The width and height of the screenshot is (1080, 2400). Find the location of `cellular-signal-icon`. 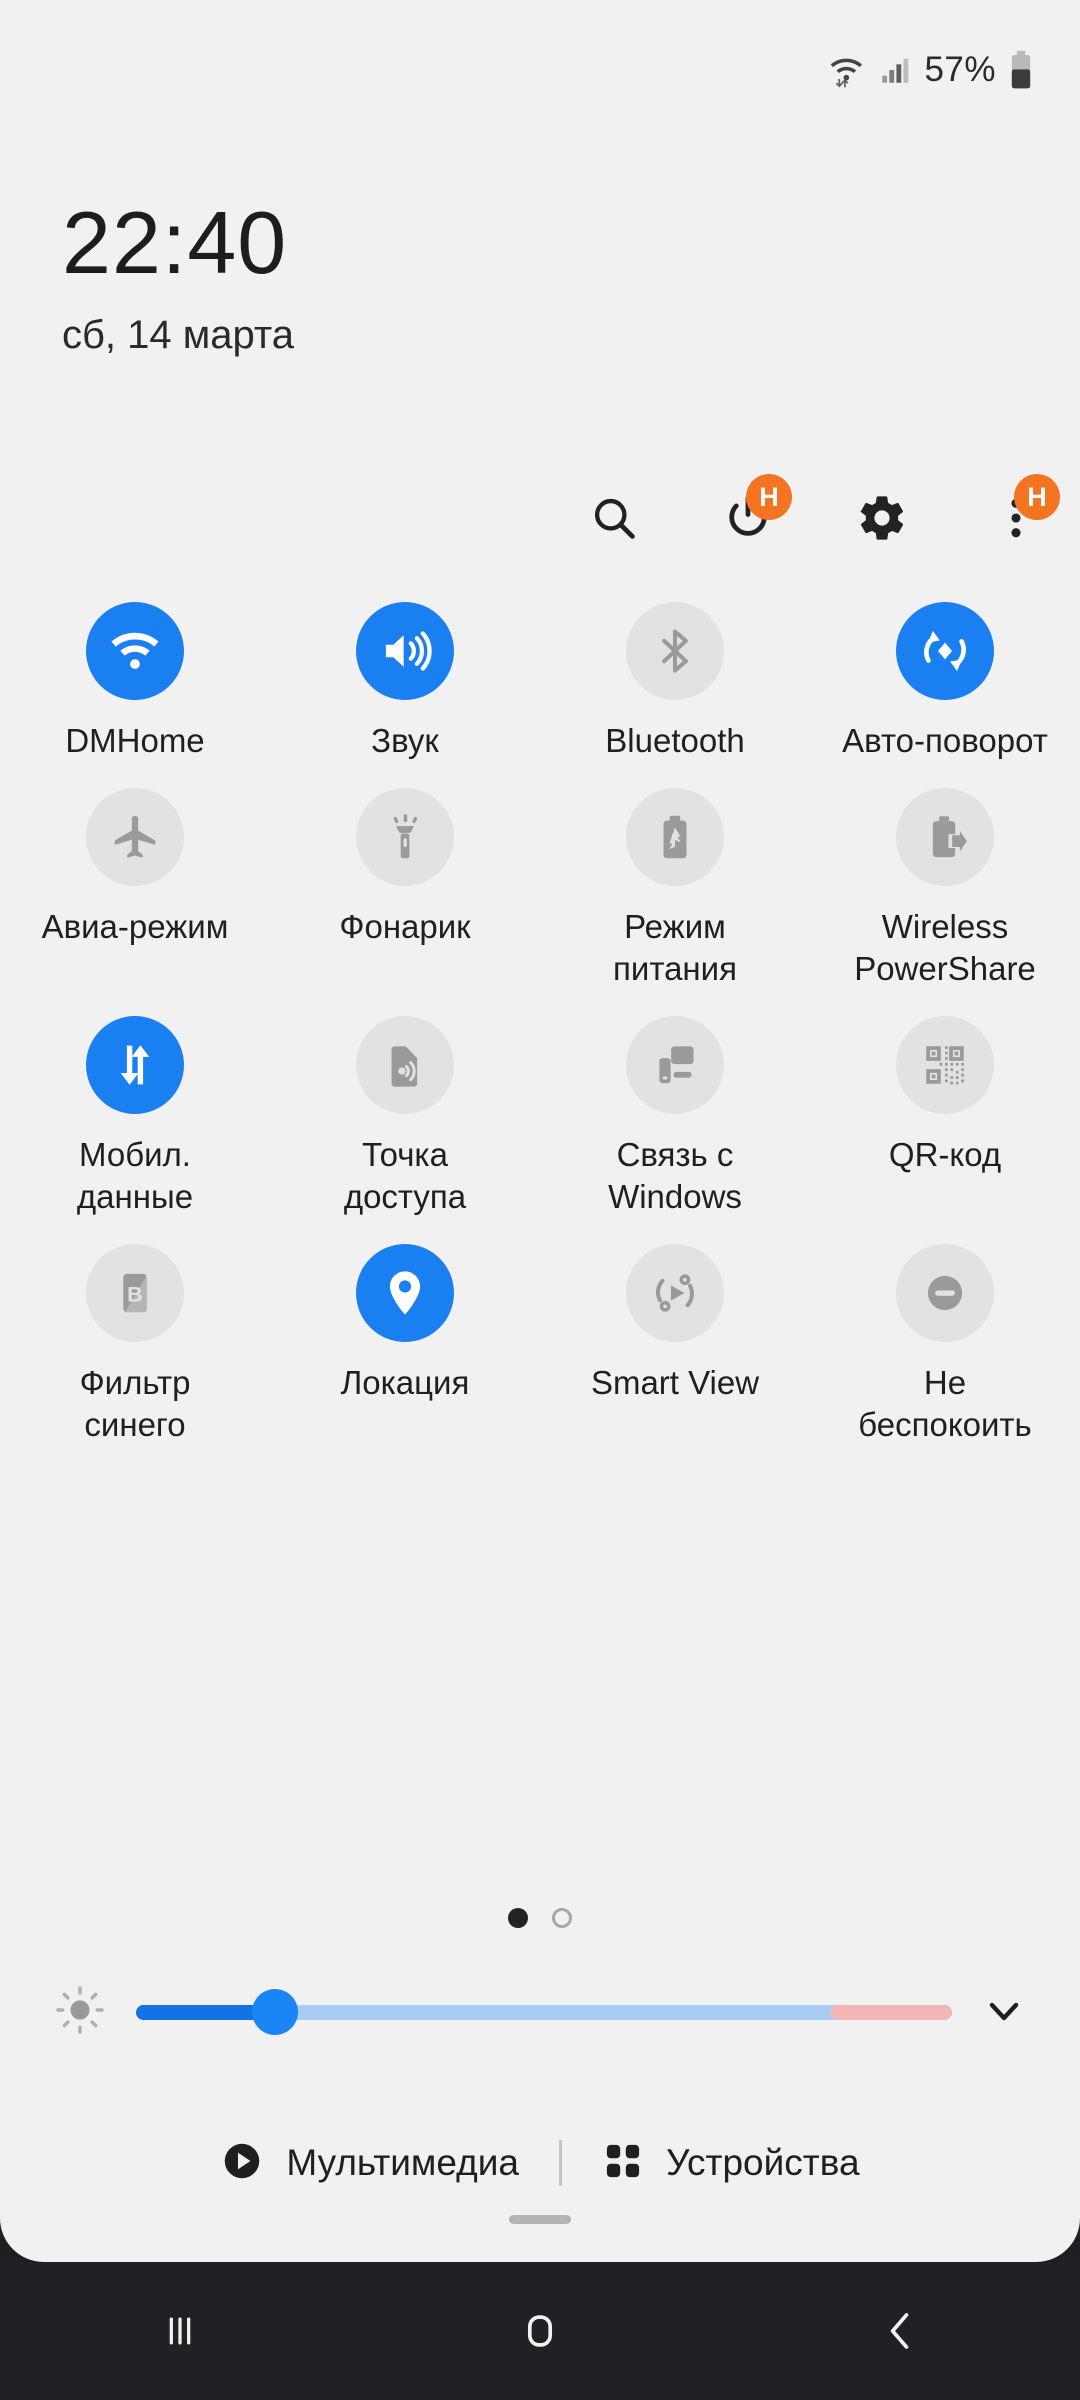

cellular-signal-icon is located at coordinates (895, 70).